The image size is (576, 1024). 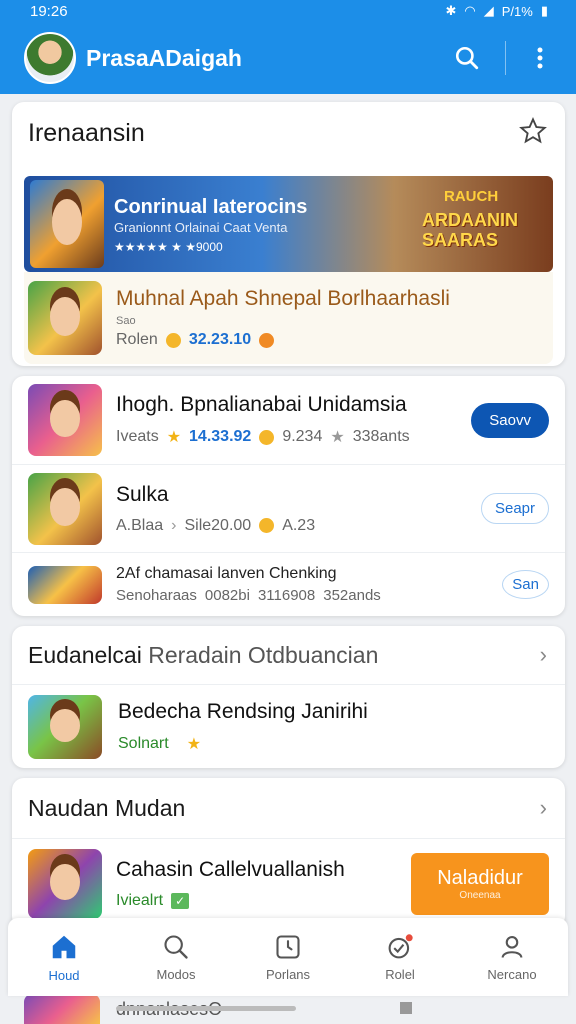 I want to click on status-time: 19:26, so click(x=49, y=11).